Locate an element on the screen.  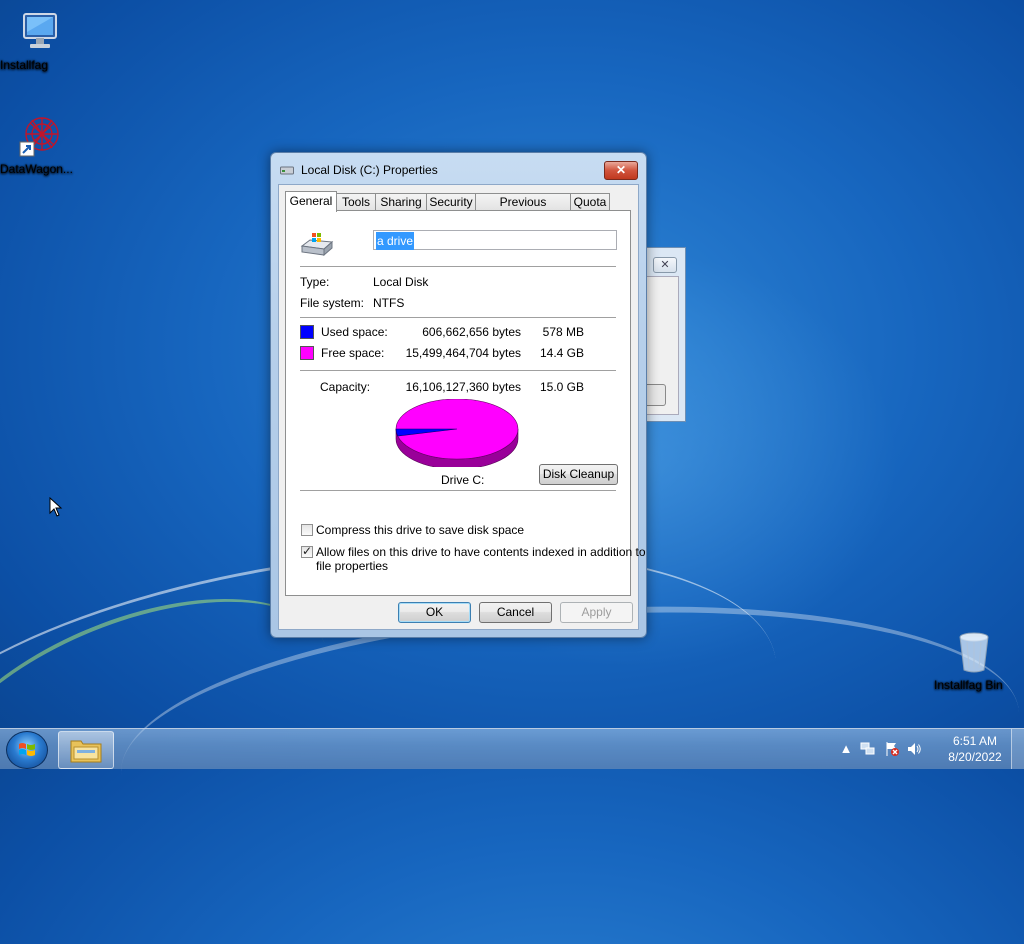
shortcut-app-icon is located at coordinates (40, 136).